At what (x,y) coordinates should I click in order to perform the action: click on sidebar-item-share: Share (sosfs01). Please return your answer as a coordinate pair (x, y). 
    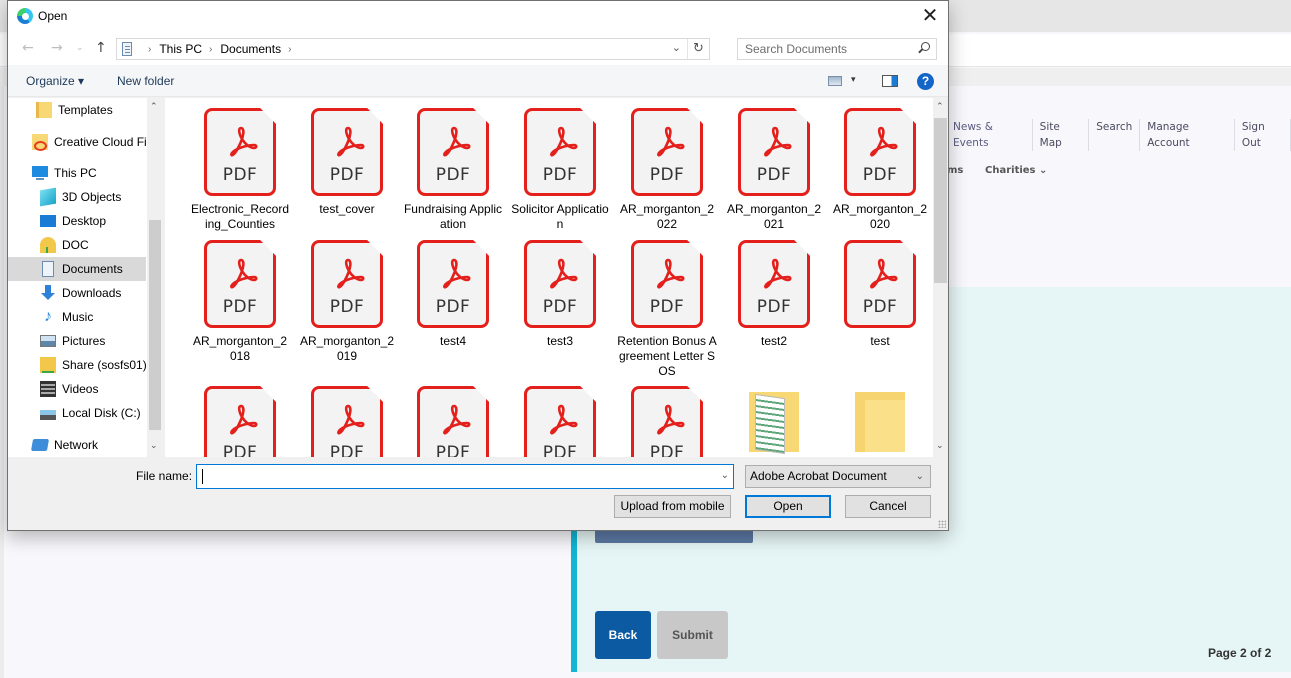
    Looking at the image, I should click on (77, 365).